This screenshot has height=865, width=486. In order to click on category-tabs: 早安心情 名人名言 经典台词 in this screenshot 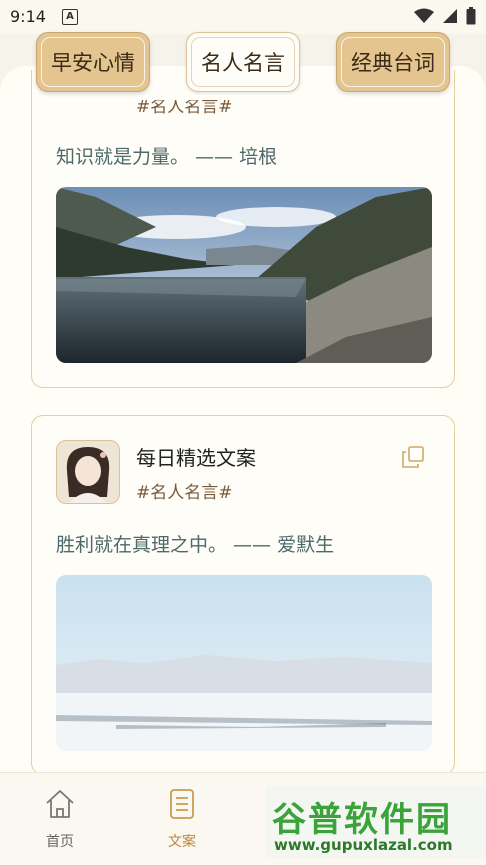, I will do `click(243, 63)`.